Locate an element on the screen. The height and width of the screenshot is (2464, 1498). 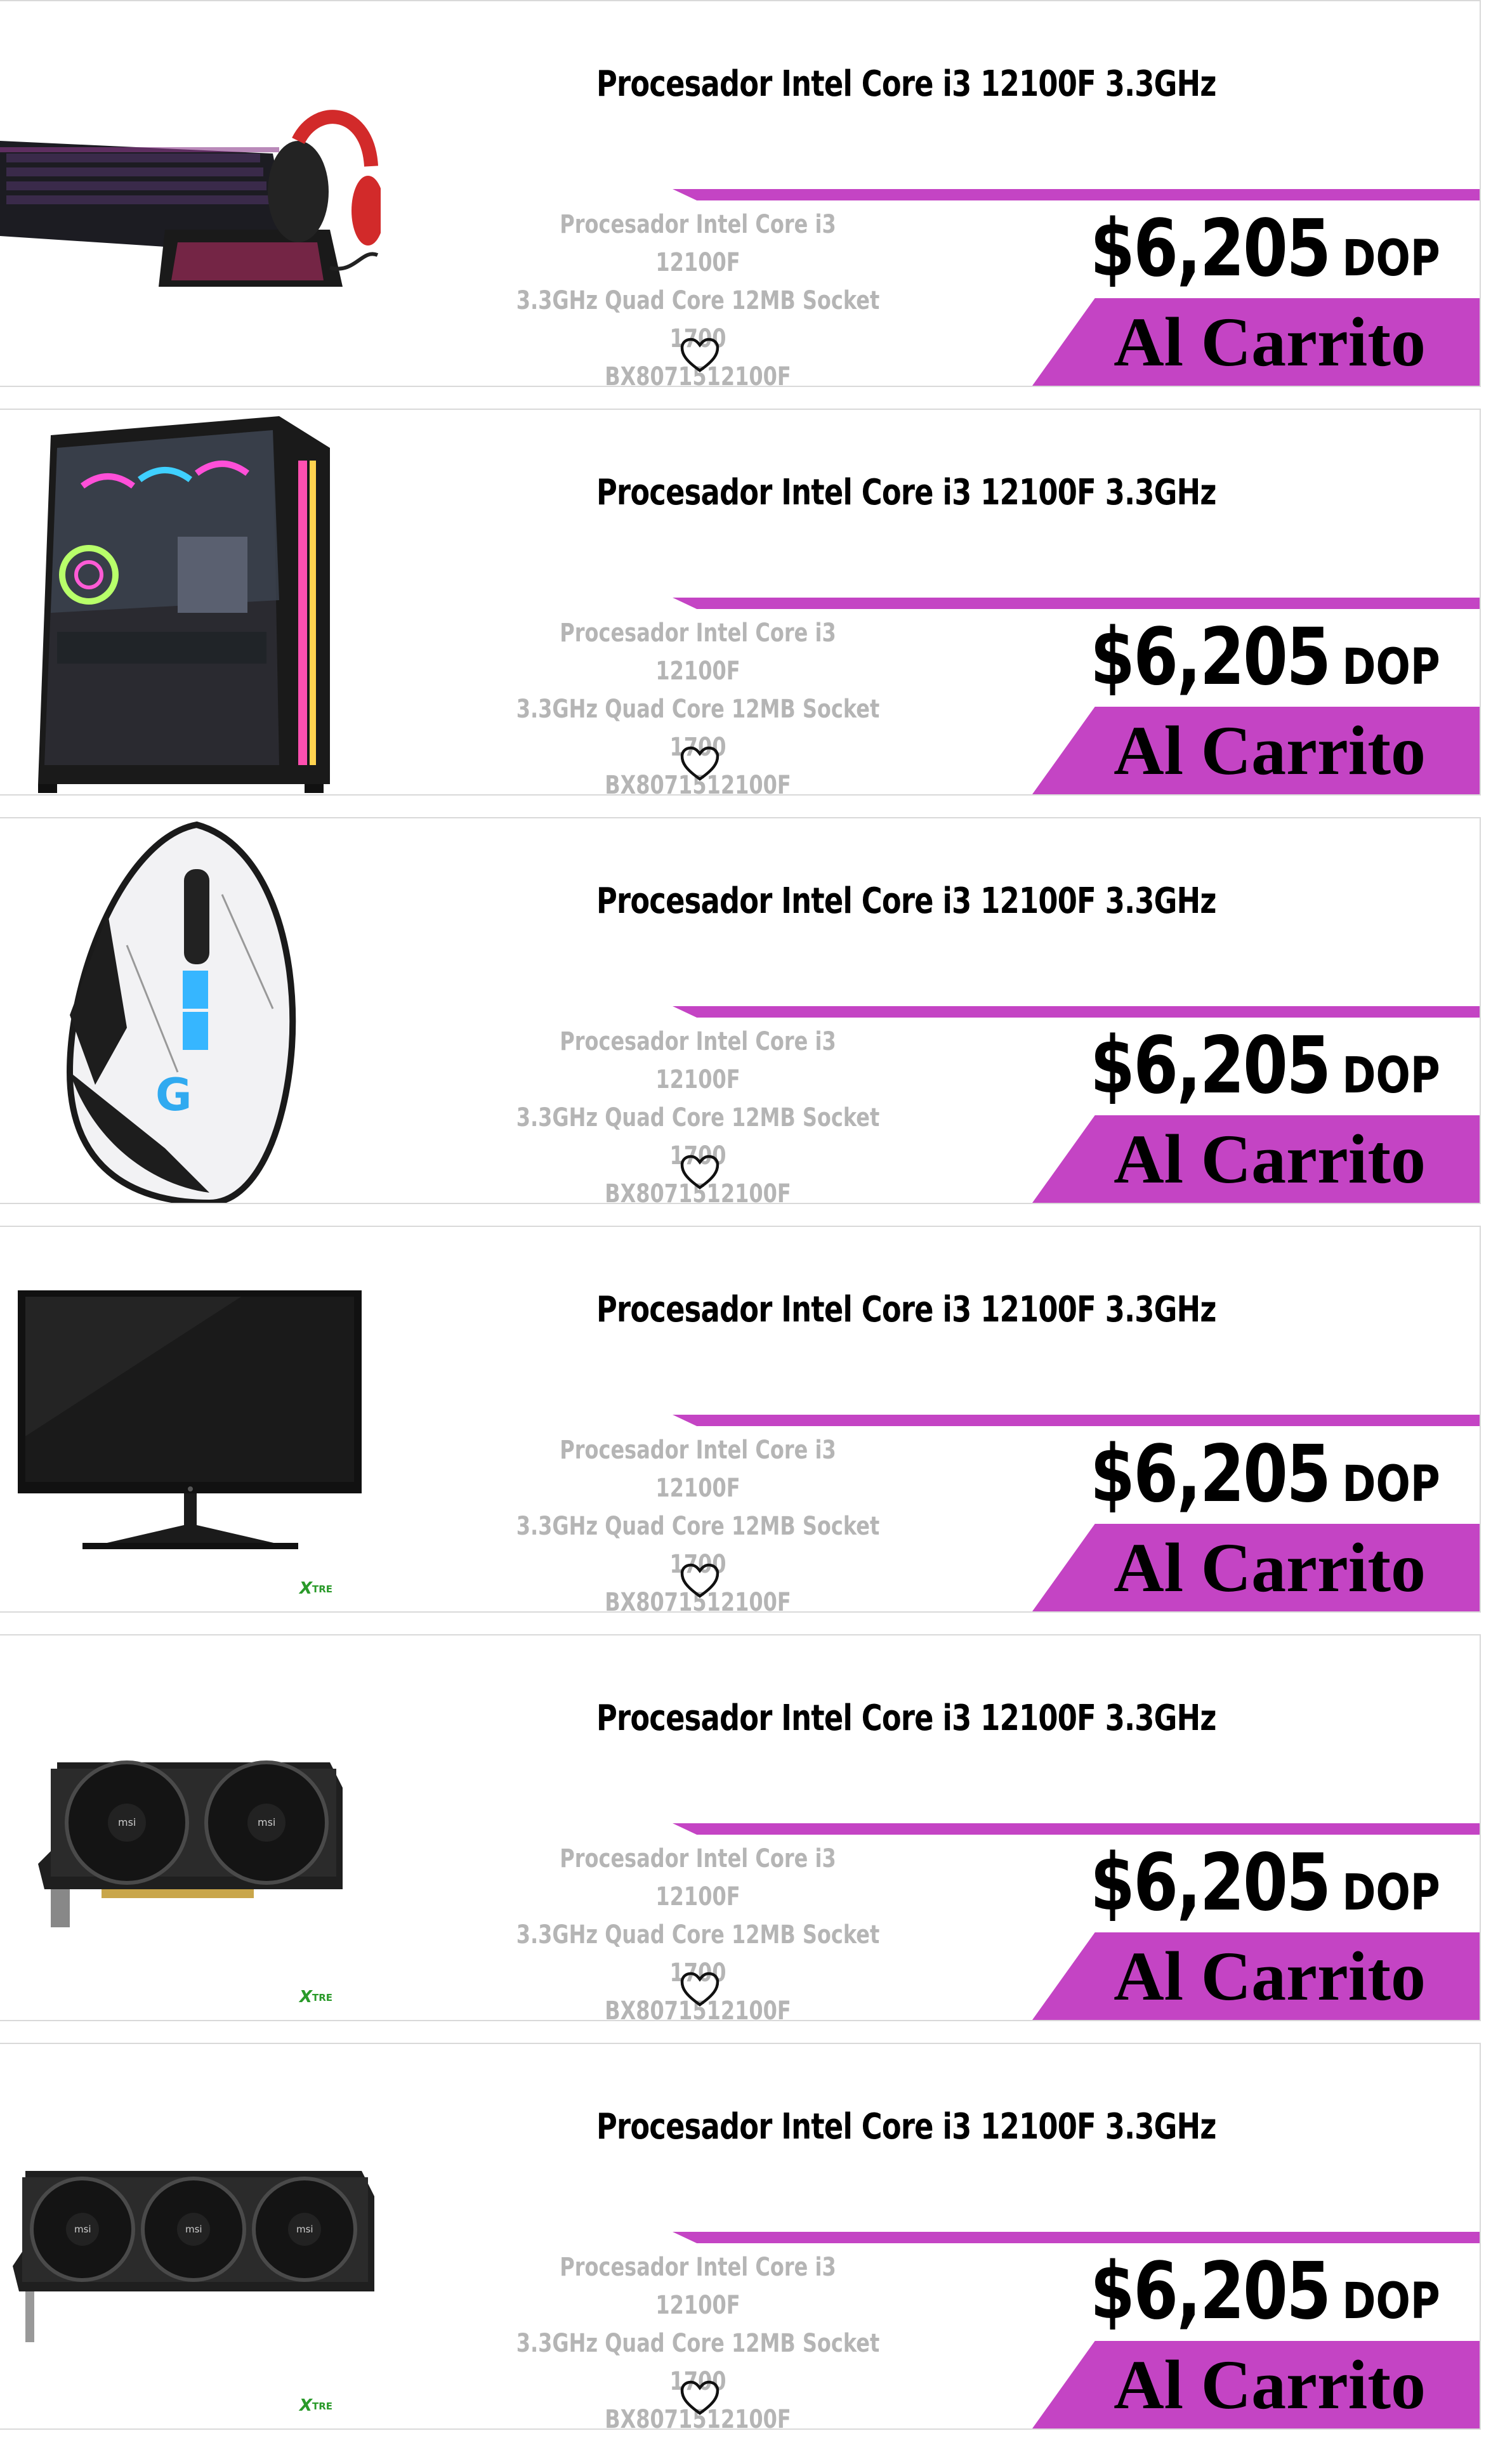
svg-text: G is located at coordinates (173, 1095).